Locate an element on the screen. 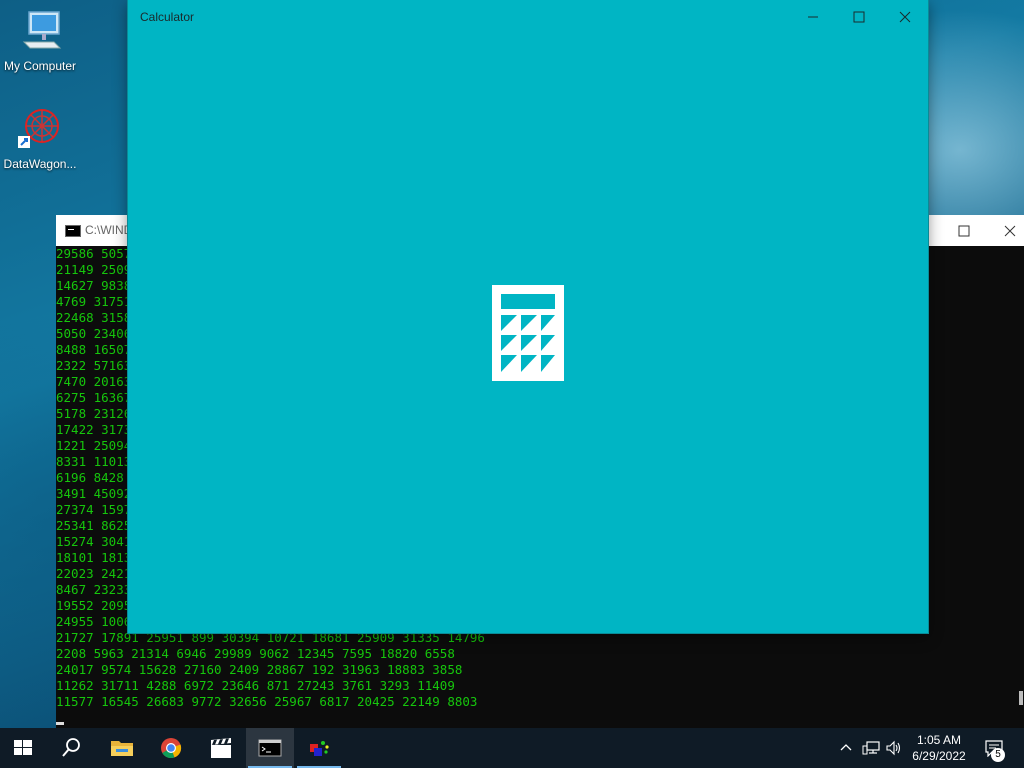 The image size is (1024, 768). taskbar-command-prompt is located at coordinates (270, 748).